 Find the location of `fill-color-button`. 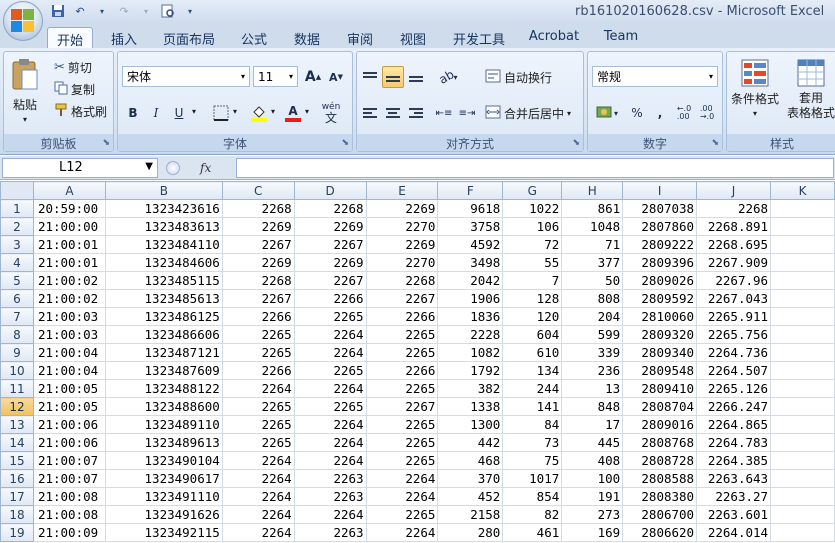

fill-color-button is located at coordinates (259, 113).